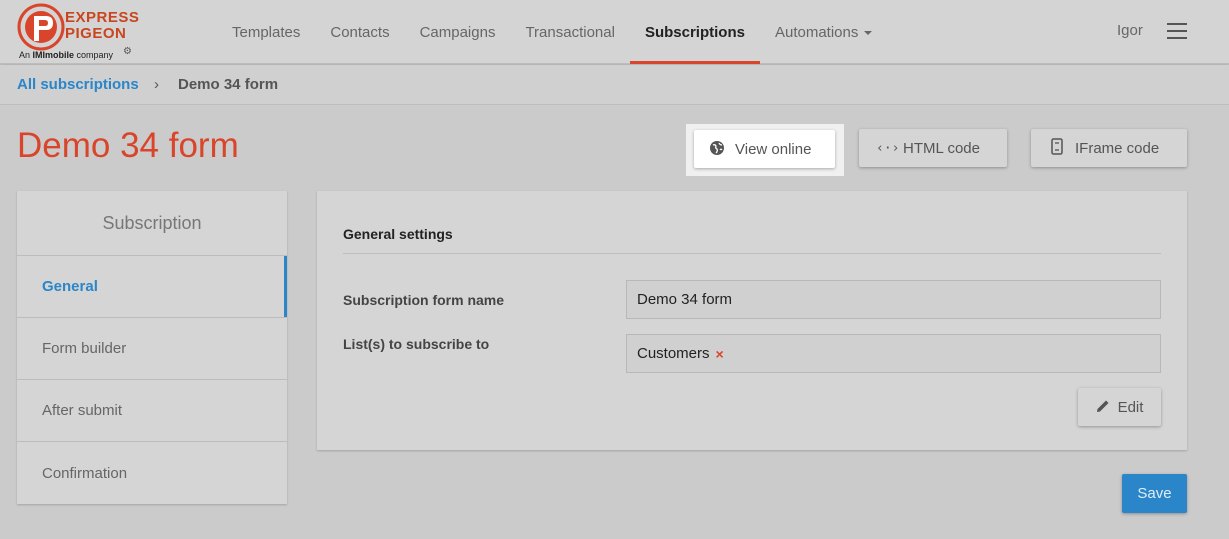 This screenshot has width=1229, height=539. What do you see at coordinates (868, 33) in the screenshot?
I see `caret-down-icon` at bounding box center [868, 33].